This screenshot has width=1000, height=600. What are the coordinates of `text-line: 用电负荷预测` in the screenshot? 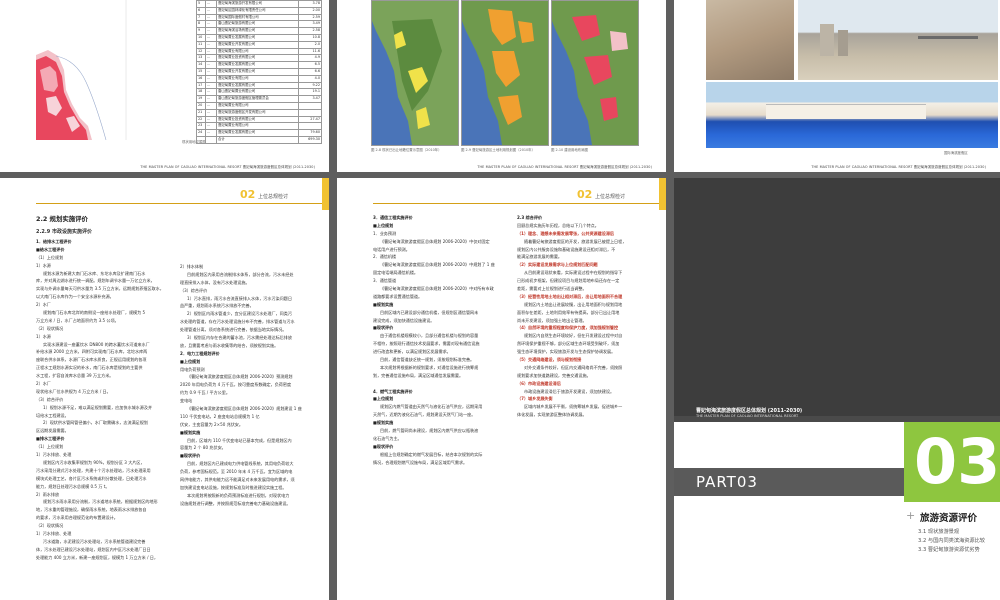 It's located at (192, 369).